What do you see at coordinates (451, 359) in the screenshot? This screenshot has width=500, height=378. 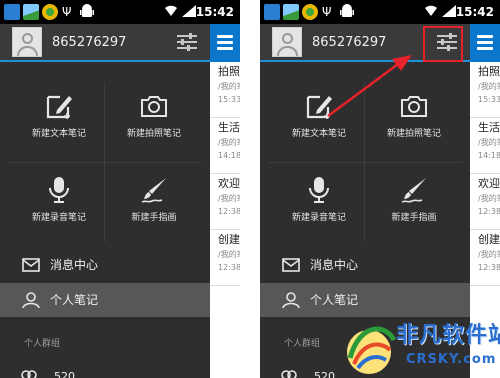 I see `watermark-domain: CRSKY.com` at bounding box center [451, 359].